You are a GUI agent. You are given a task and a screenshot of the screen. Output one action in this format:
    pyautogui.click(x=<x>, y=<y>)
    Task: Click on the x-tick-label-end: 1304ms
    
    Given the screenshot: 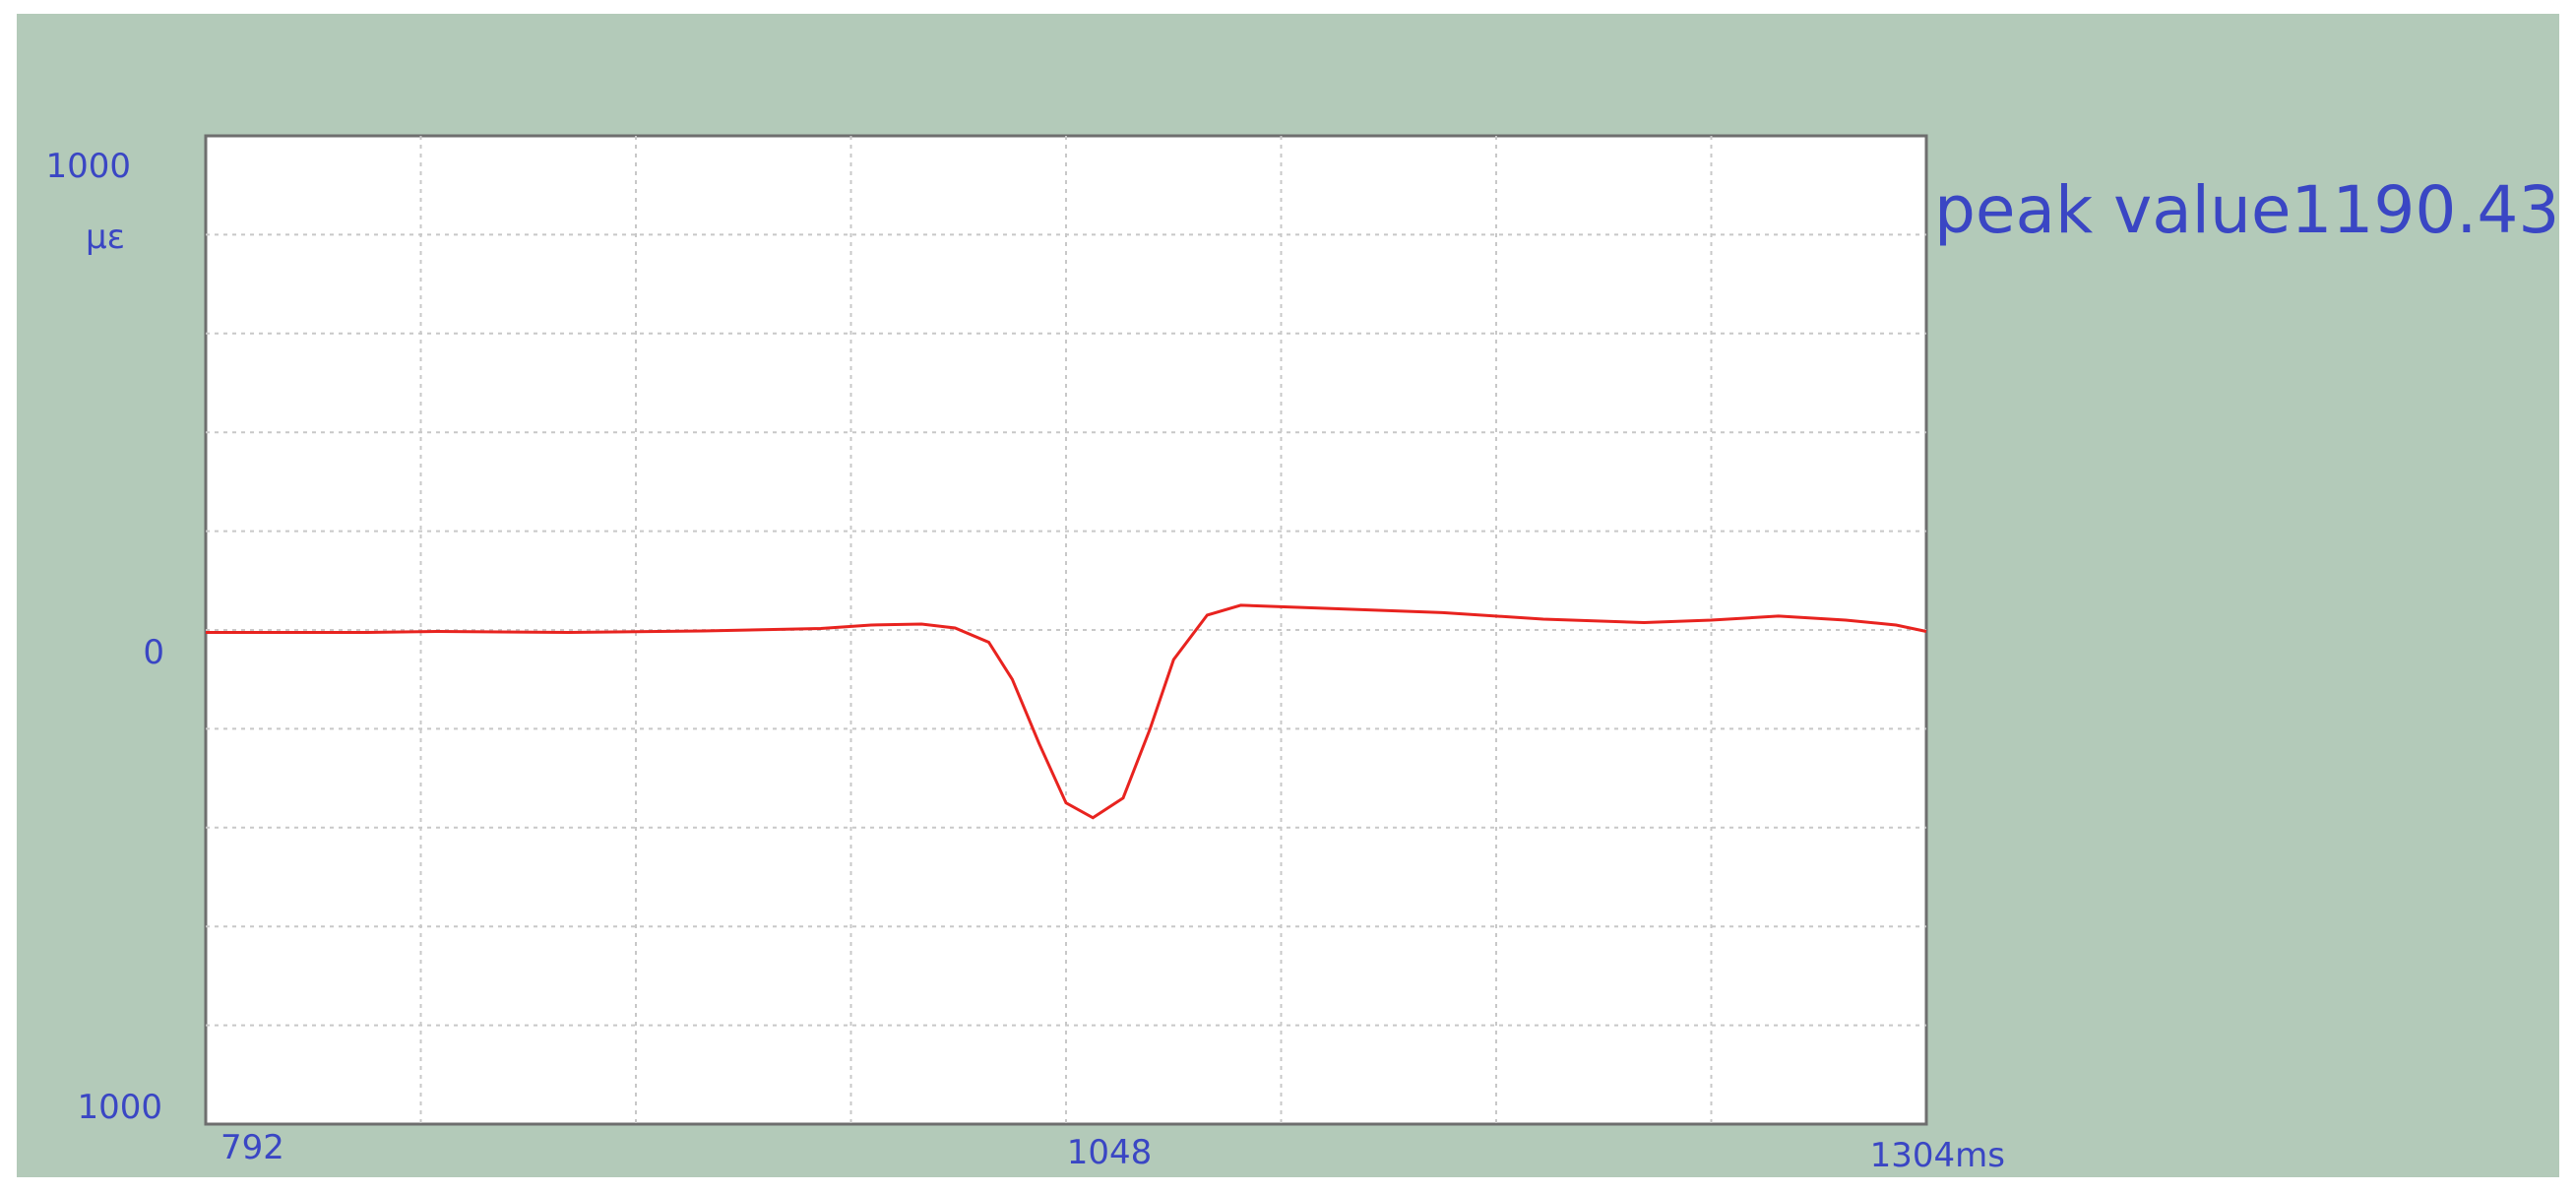 What is the action you would take?
    pyautogui.click(x=1937, y=1155)
    